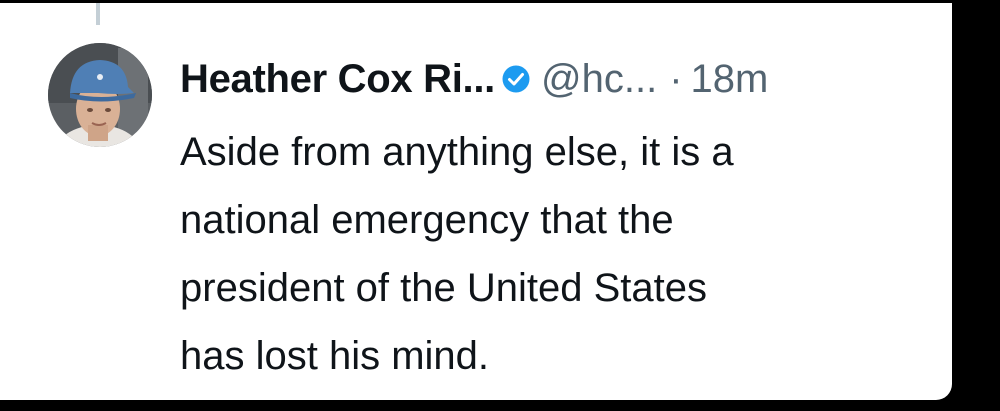  I want to click on tweet-text-line: Aside from anything else, it is a, so click(457, 152).